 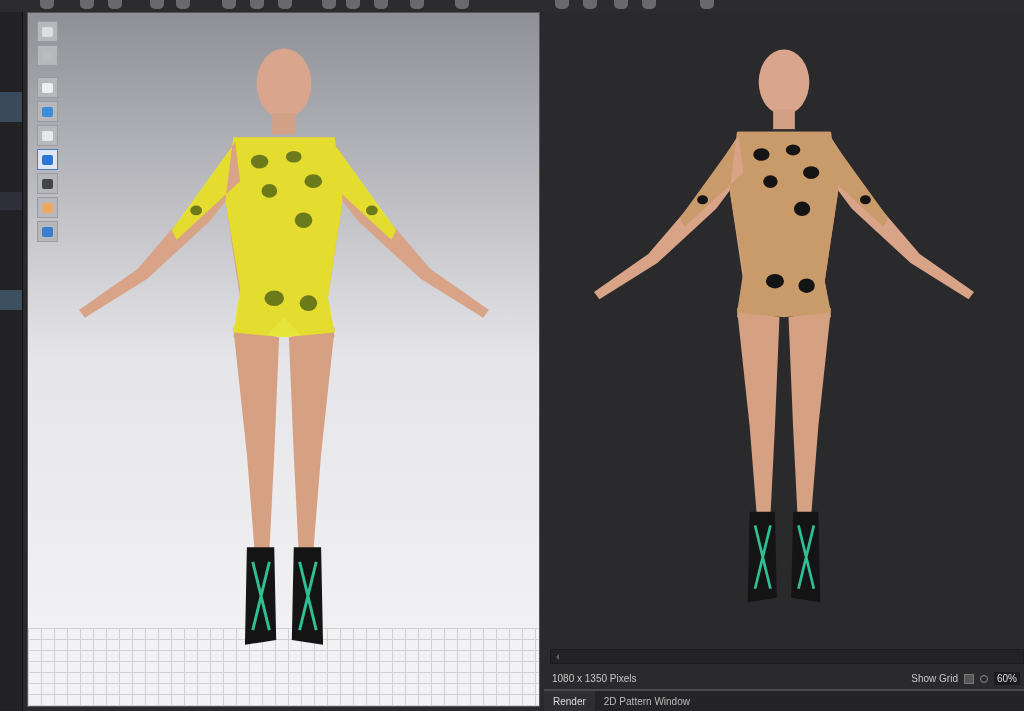 What do you see at coordinates (594, 678) in the screenshot?
I see `resolution-label: 1080 x 1350 Pixels` at bounding box center [594, 678].